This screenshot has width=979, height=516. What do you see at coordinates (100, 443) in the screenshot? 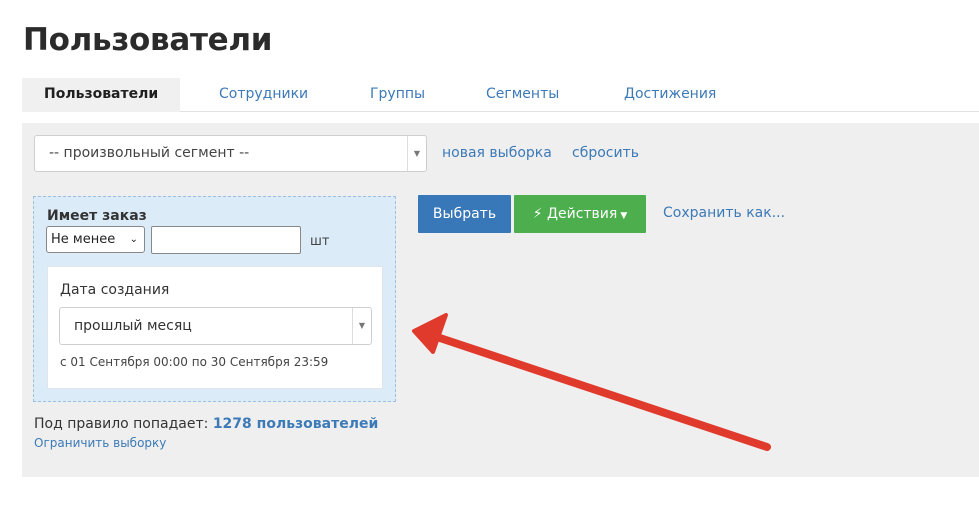
I see `limit-selection-link: Ограничить выборку` at bounding box center [100, 443].